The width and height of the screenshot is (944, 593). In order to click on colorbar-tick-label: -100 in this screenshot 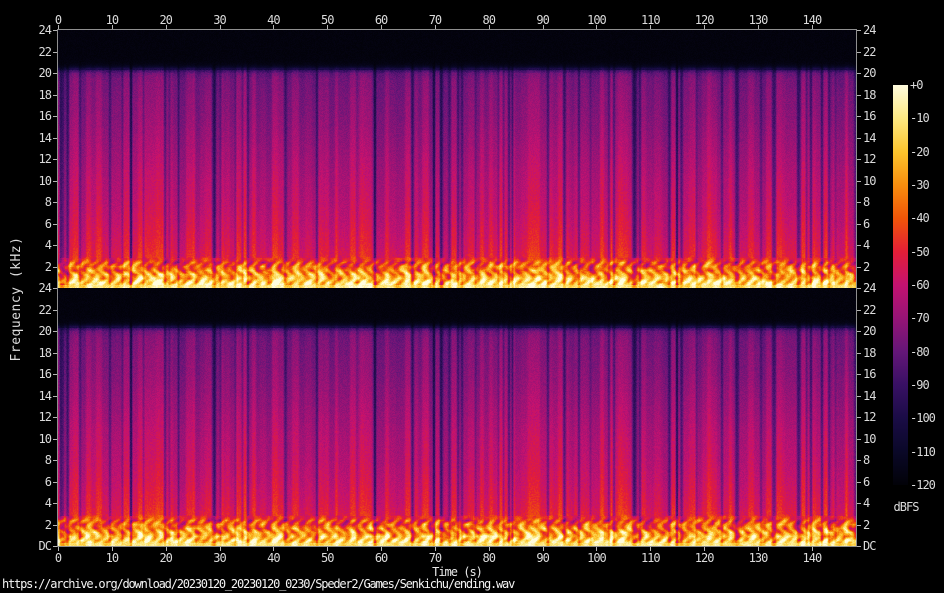, I will do `click(923, 418)`.